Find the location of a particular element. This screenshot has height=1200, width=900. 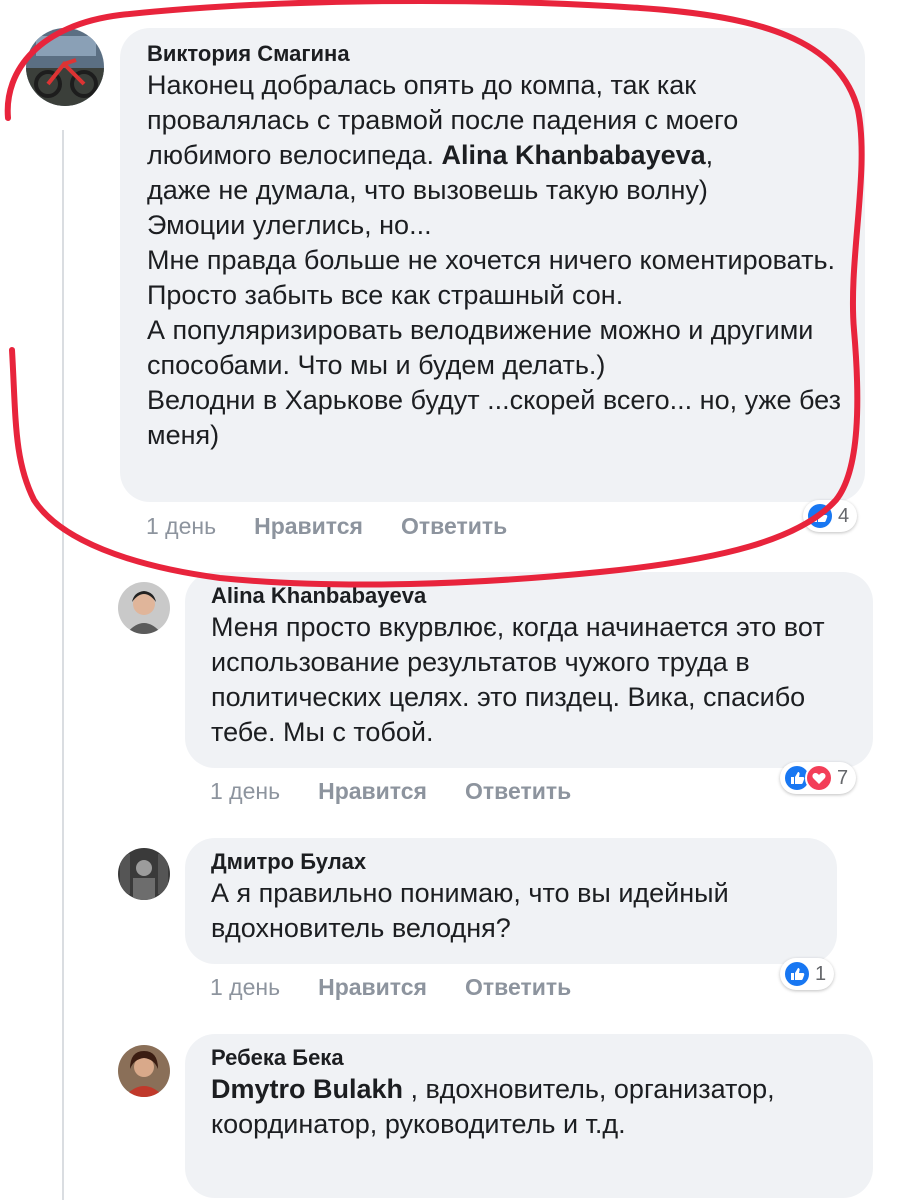

reaction-count: 7 is located at coordinates (843, 777).